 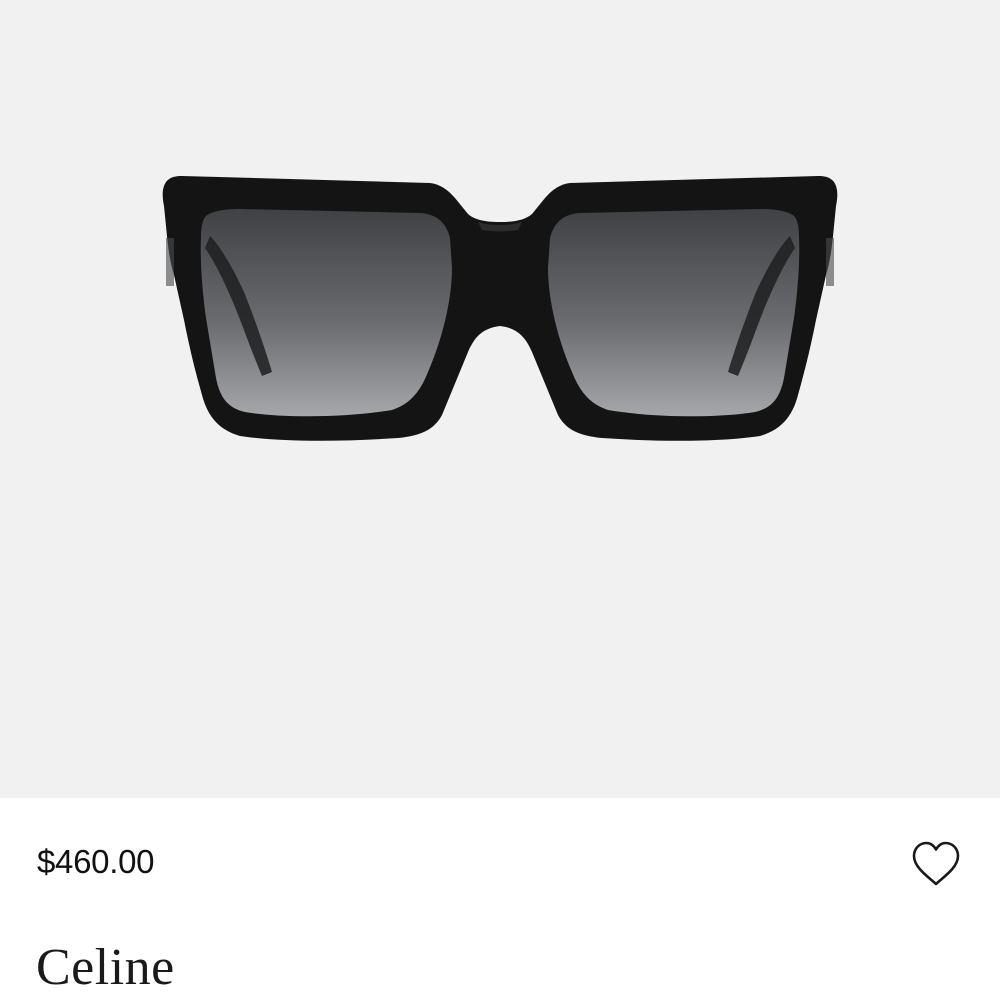 I want to click on wishlist-button, so click(x=936, y=864).